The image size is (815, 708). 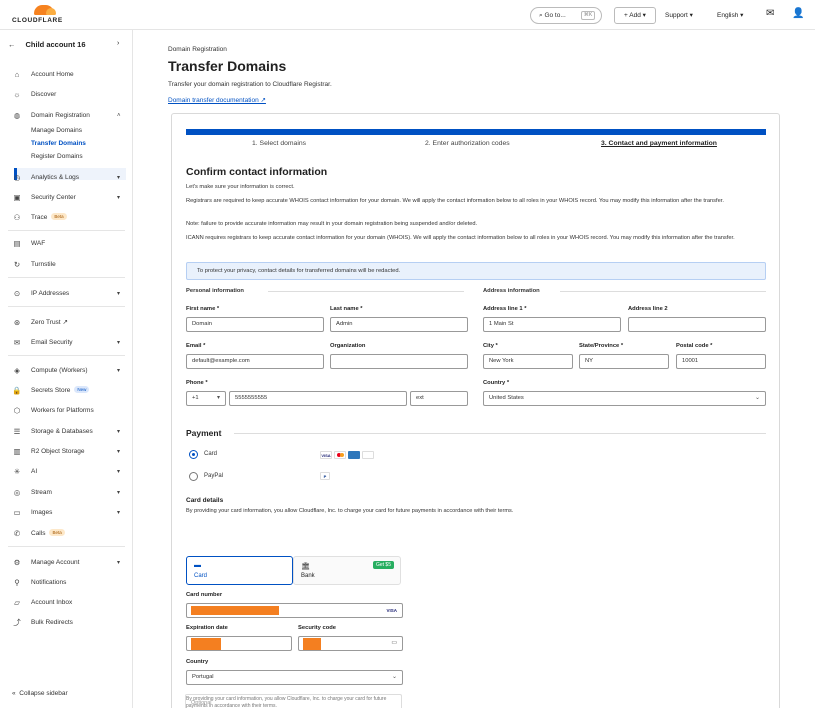 What do you see at coordinates (57, 156) in the screenshot?
I see `sidebar-subitem-register-domains: Register Domains` at bounding box center [57, 156].